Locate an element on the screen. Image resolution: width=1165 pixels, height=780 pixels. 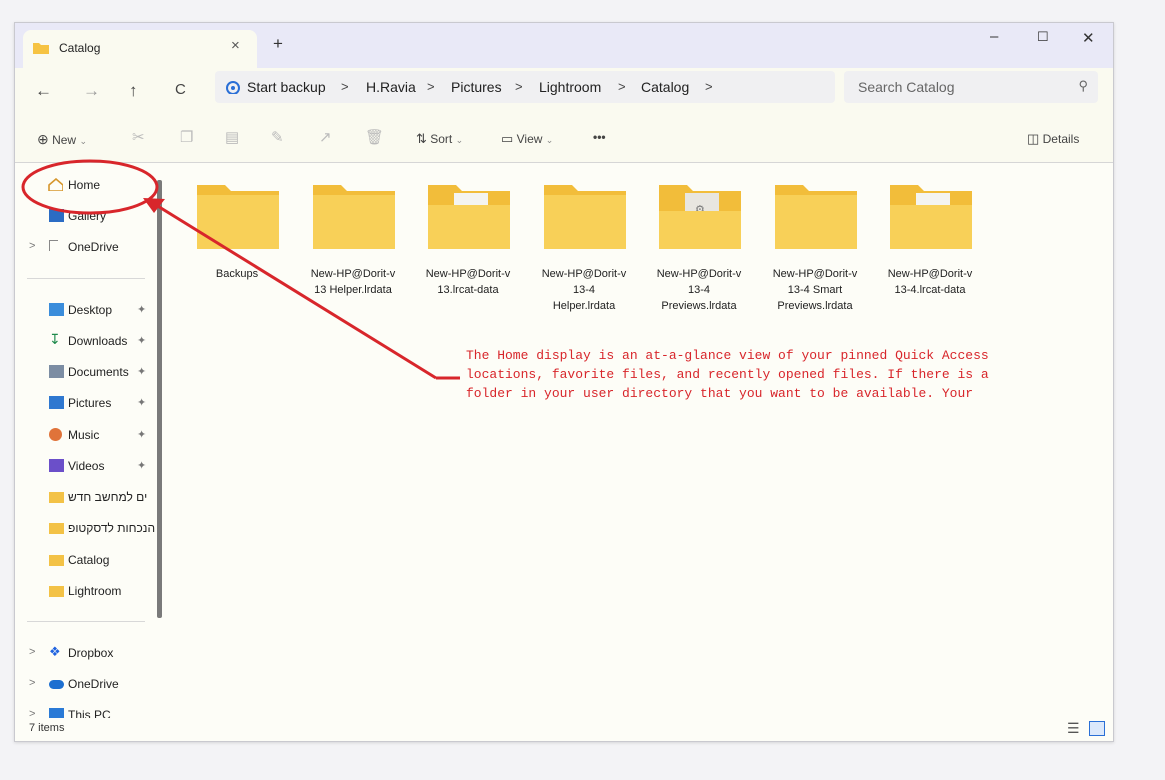
annotation-arrowhead is located at coordinates (154, 205).